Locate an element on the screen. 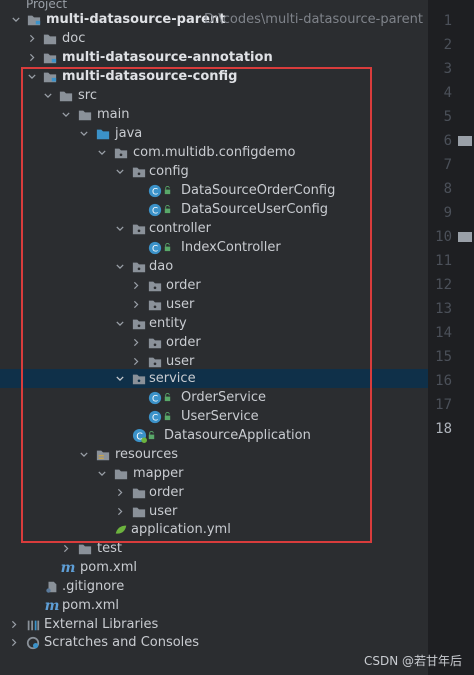 This screenshot has width=474, height=675. tree-item-label: entity is located at coordinates (168, 323).